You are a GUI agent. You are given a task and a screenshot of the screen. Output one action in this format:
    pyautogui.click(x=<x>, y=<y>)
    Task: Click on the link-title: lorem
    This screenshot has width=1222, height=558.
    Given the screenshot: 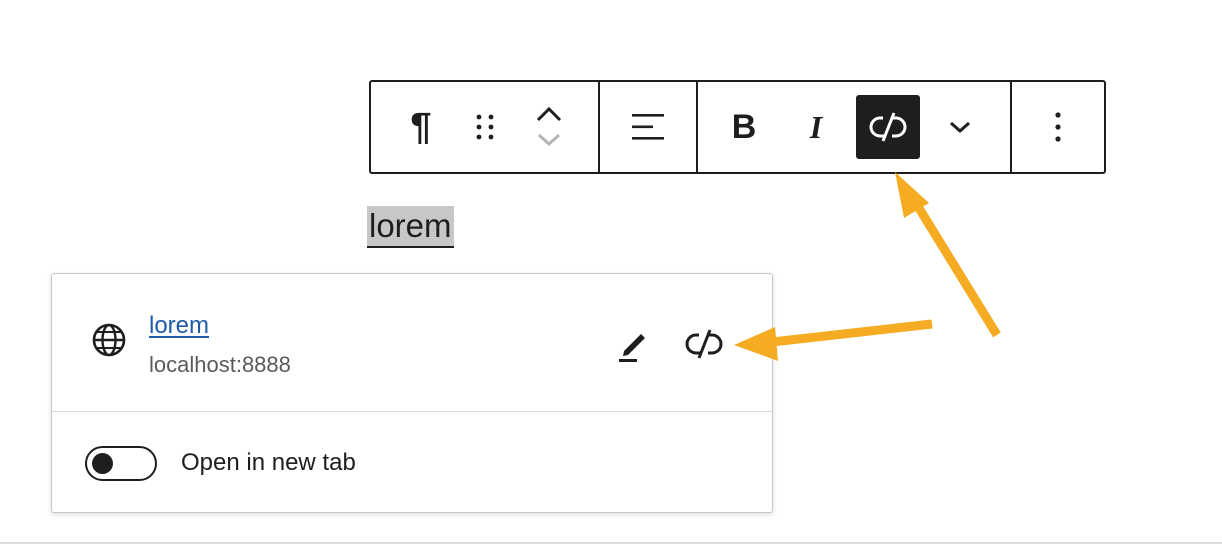 What is the action you would take?
    pyautogui.click(x=179, y=326)
    